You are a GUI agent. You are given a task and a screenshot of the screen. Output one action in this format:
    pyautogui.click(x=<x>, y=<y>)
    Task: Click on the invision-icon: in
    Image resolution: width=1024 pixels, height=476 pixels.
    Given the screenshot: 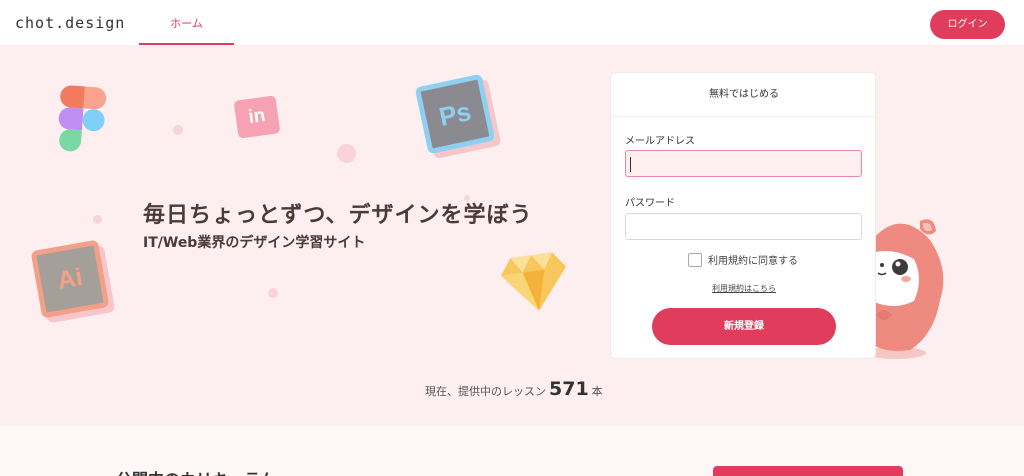 What is the action you would take?
    pyautogui.click(x=257, y=117)
    